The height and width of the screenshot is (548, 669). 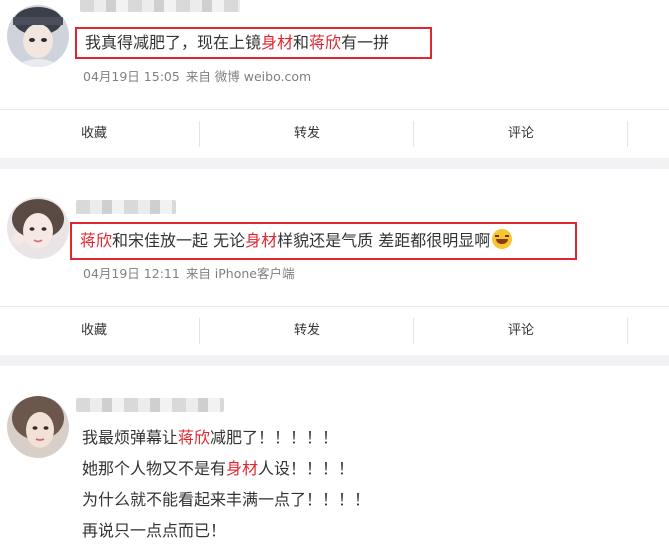 What do you see at coordinates (248, 76) in the screenshot?
I see `source-link: 来自 微博 weibo.com` at bounding box center [248, 76].